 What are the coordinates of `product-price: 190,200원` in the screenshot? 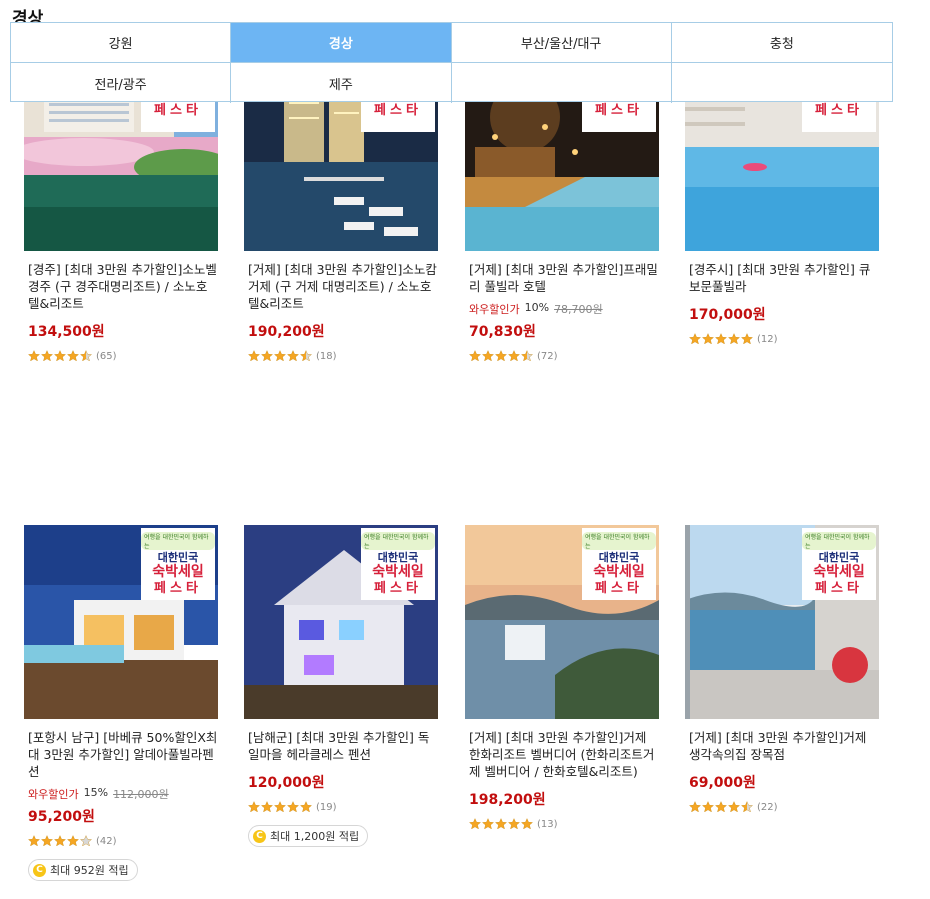 It's located at (286, 332).